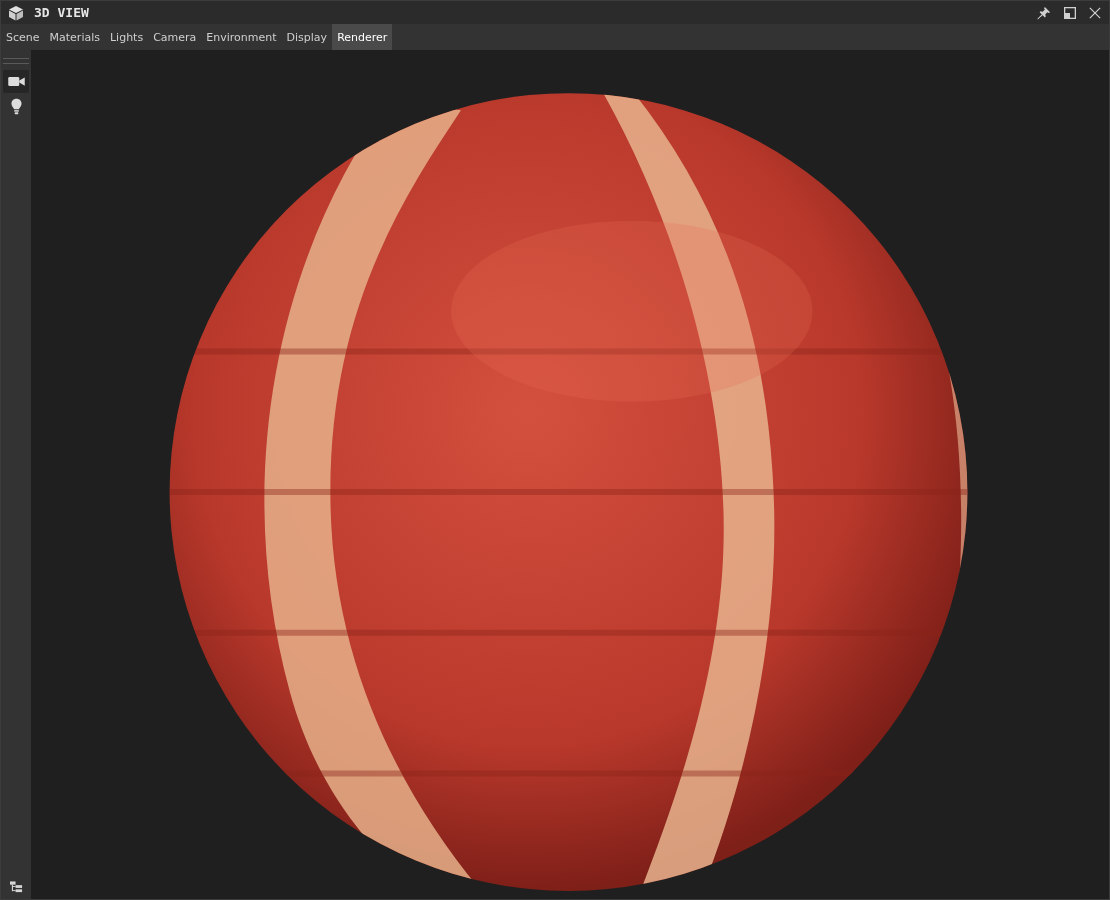 Image resolution: width=1110 pixels, height=900 pixels. Describe the element at coordinates (1044, 12) in the screenshot. I see `pin-icon` at that location.